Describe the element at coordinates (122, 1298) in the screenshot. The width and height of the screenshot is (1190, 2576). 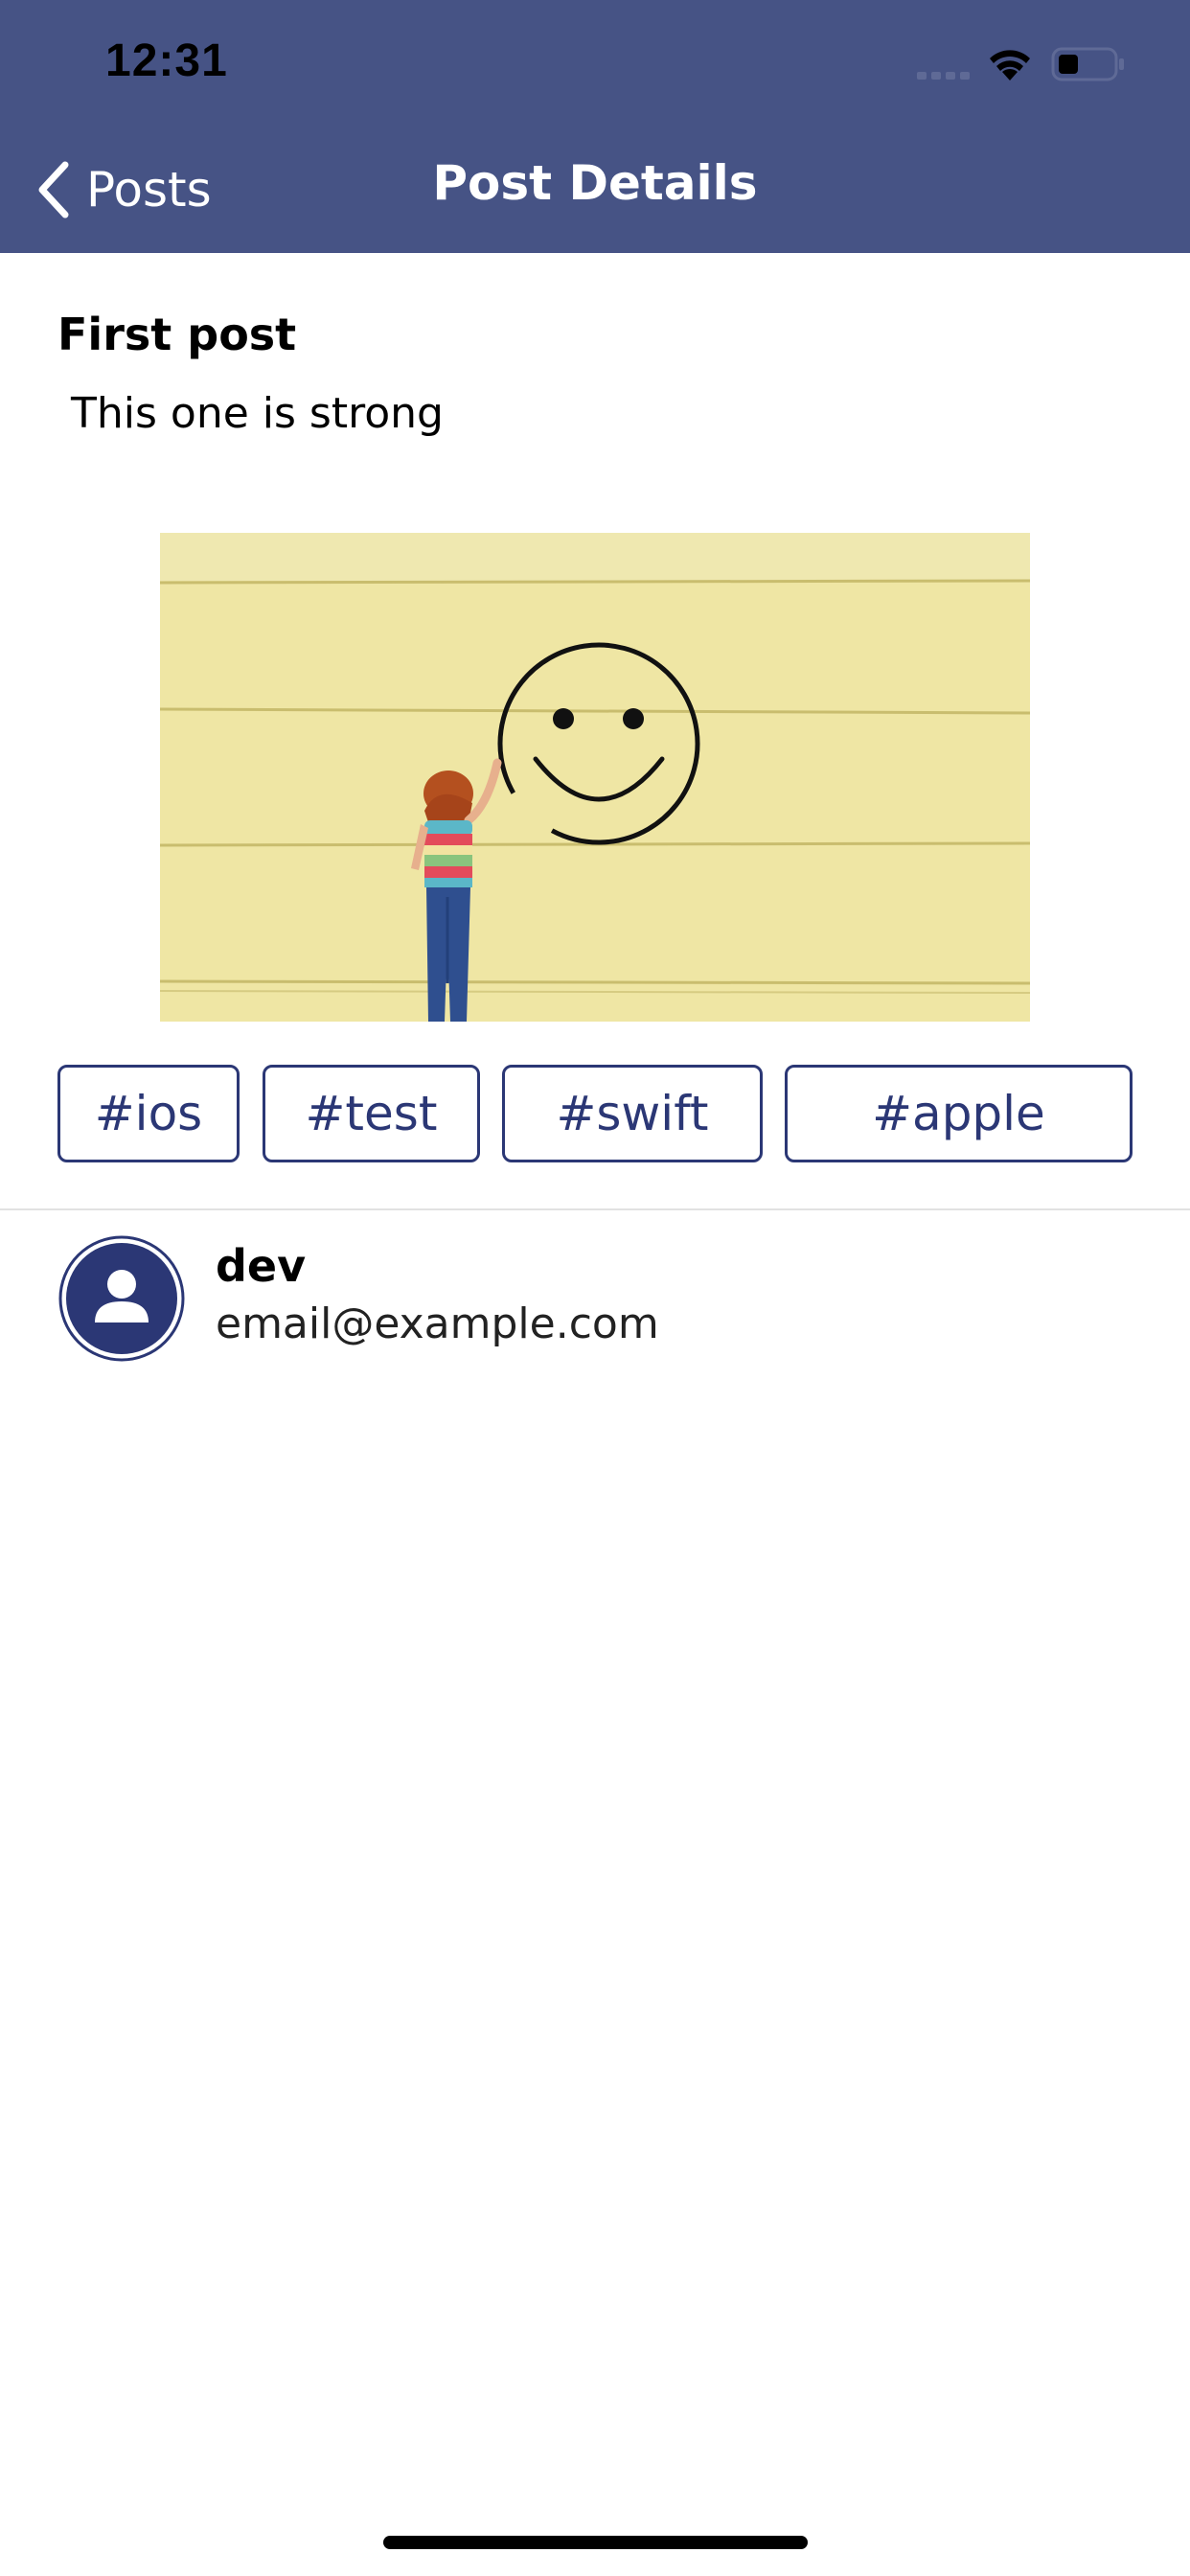
I see `user-avatar-icon` at that location.